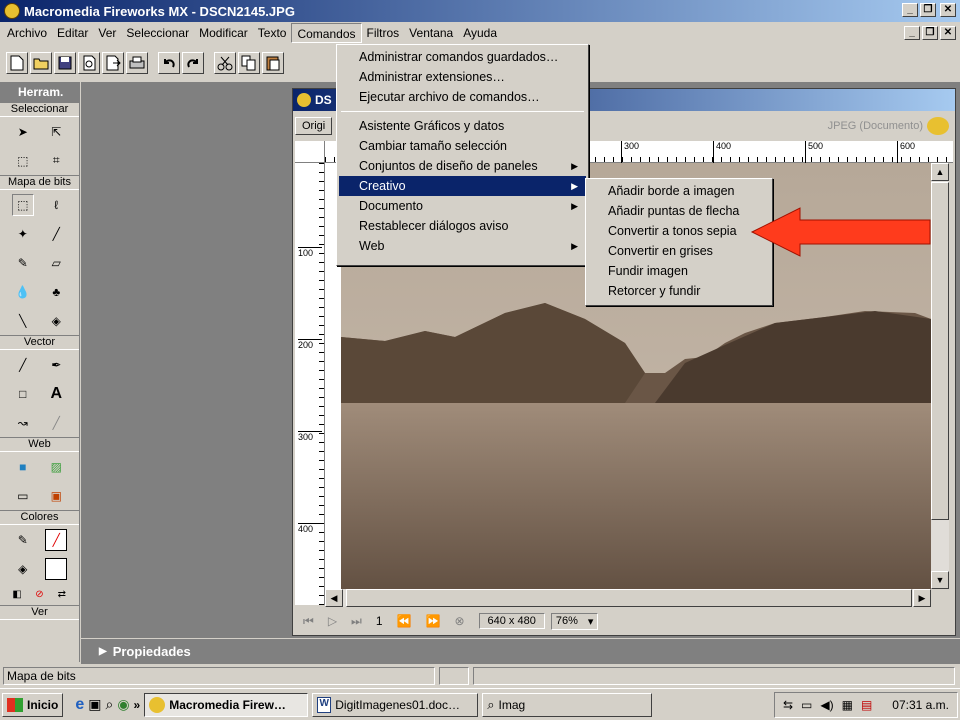 Image resolution: width=960 pixels, height=720 pixels. Describe the element at coordinates (910, 10) in the screenshot. I see `minimize-button: _` at that location.